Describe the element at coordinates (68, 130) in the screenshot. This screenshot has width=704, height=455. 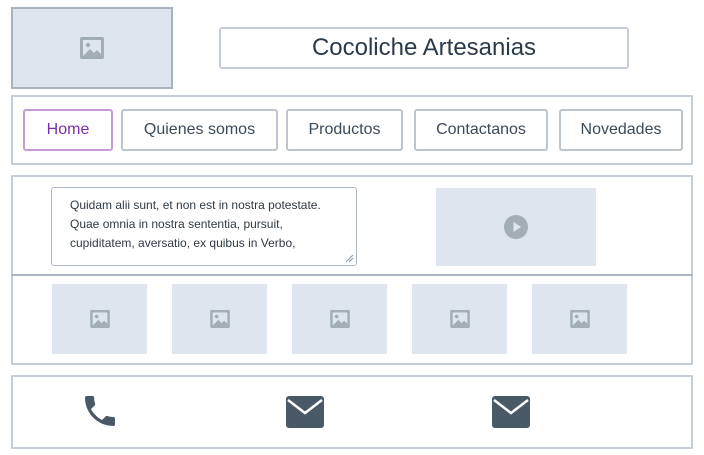
I see `nav-home-button: Home` at that location.